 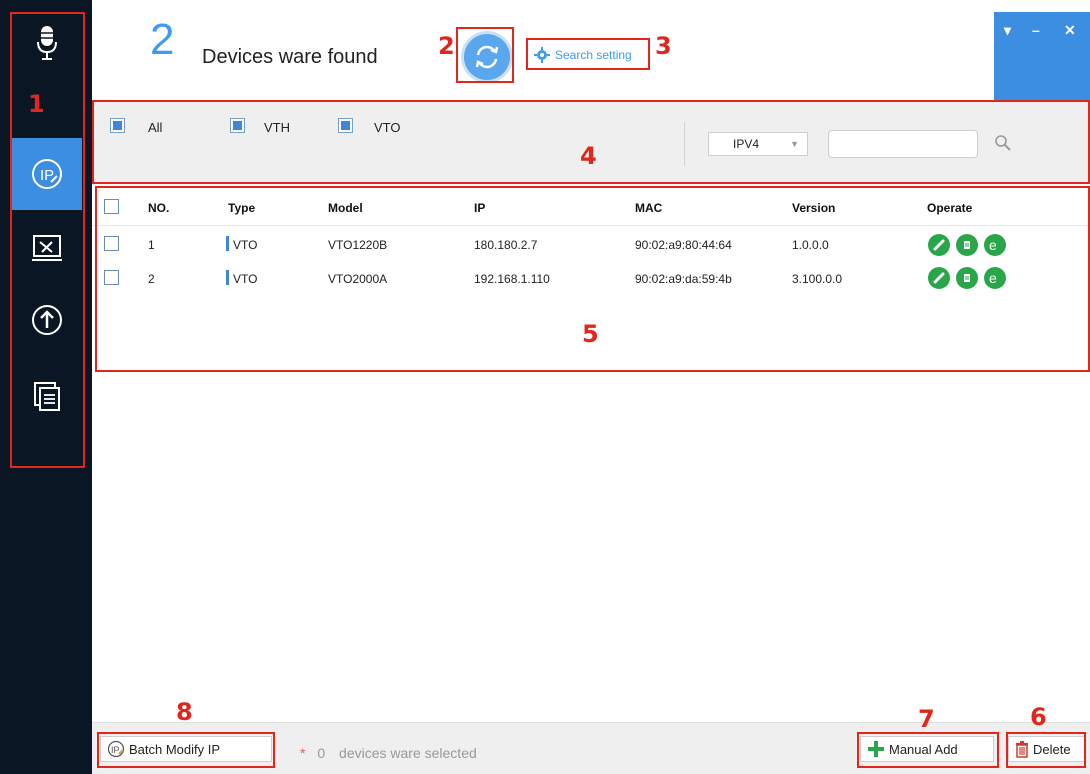 I want to click on annotation-box-refresh, so click(x=485, y=55).